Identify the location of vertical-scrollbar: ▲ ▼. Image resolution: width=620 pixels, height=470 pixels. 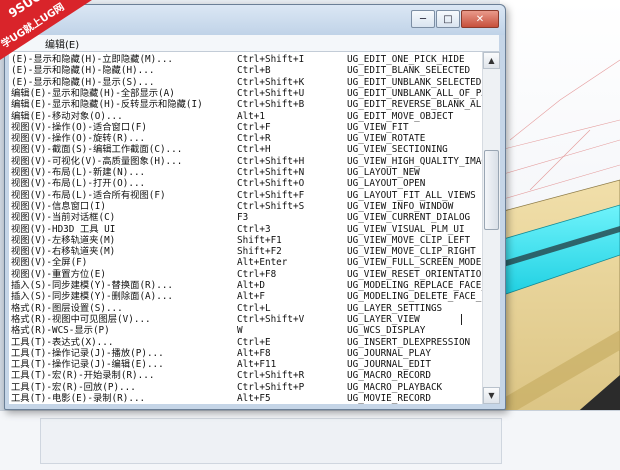
(491, 228).